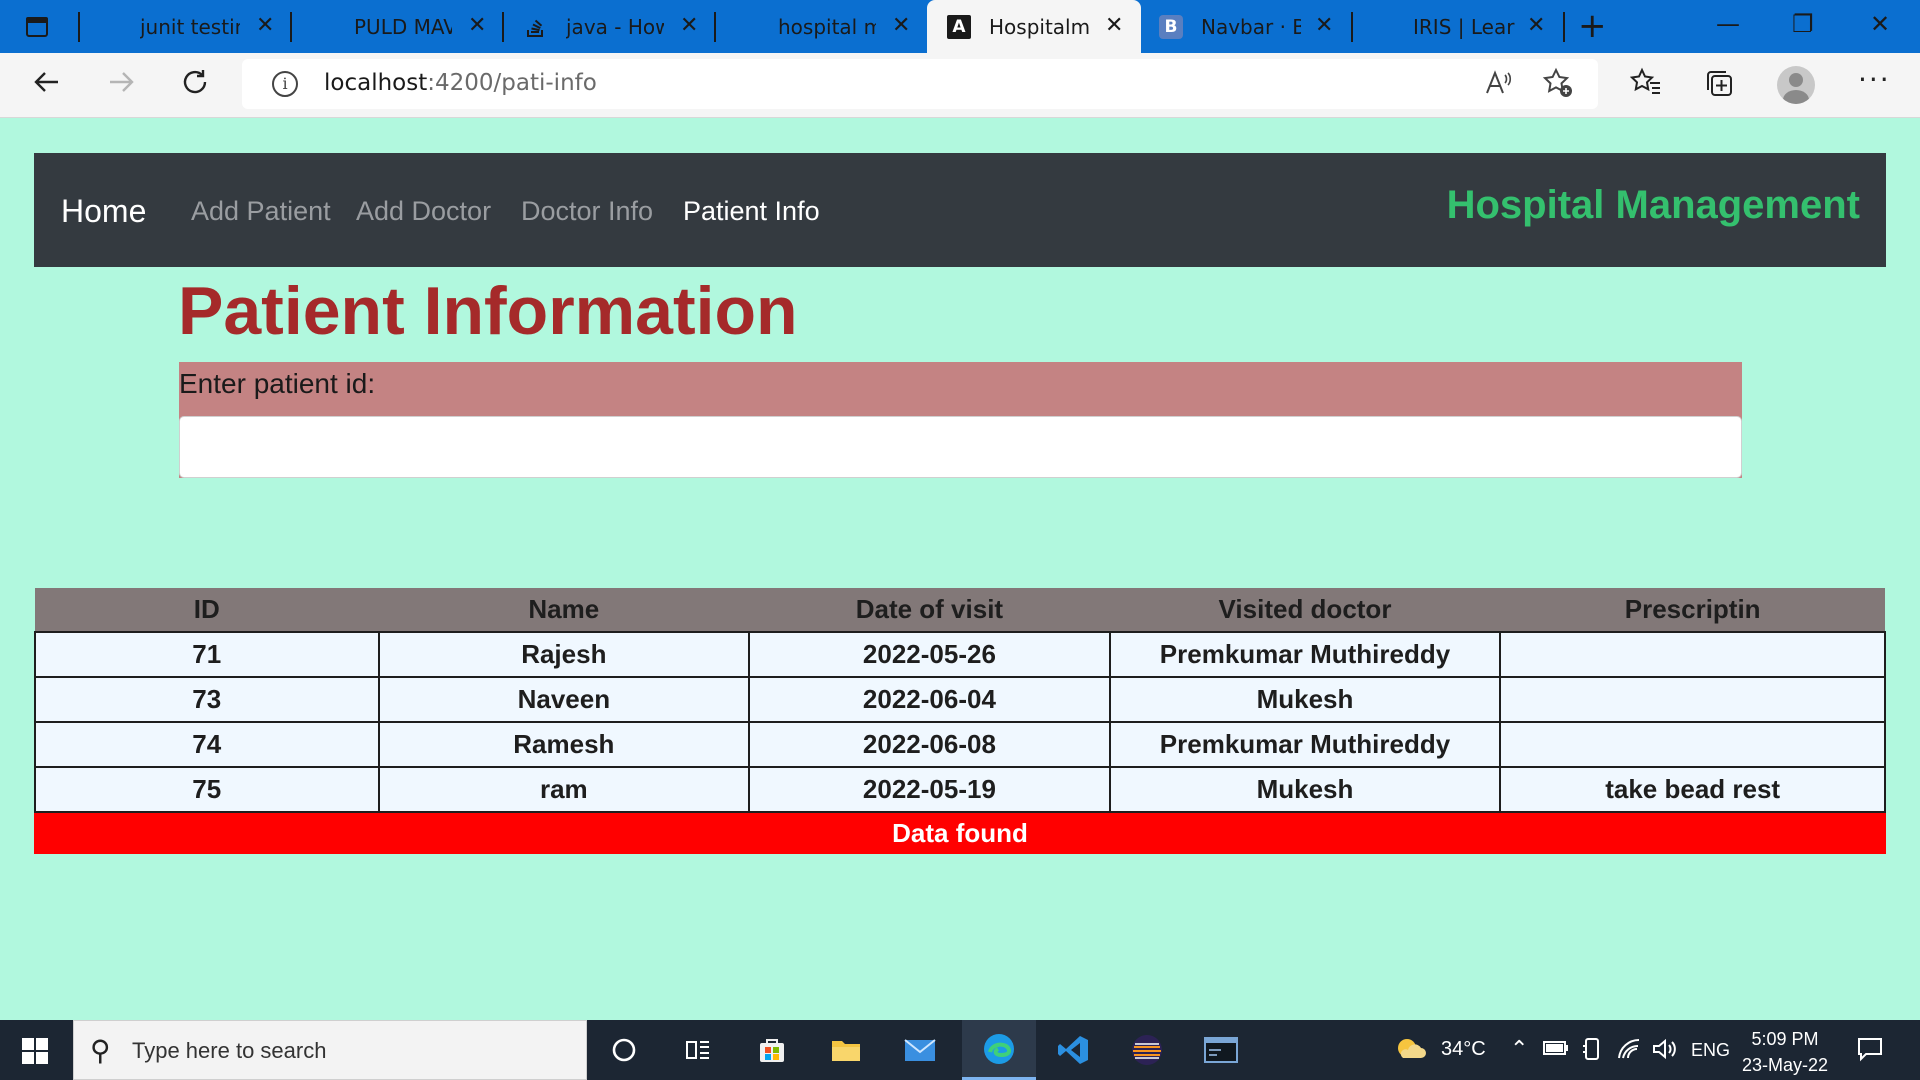 The width and height of the screenshot is (1920, 1080). What do you see at coordinates (1870, 1052) in the screenshot?
I see `notifications-icon` at bounding box center [1870, 1052].